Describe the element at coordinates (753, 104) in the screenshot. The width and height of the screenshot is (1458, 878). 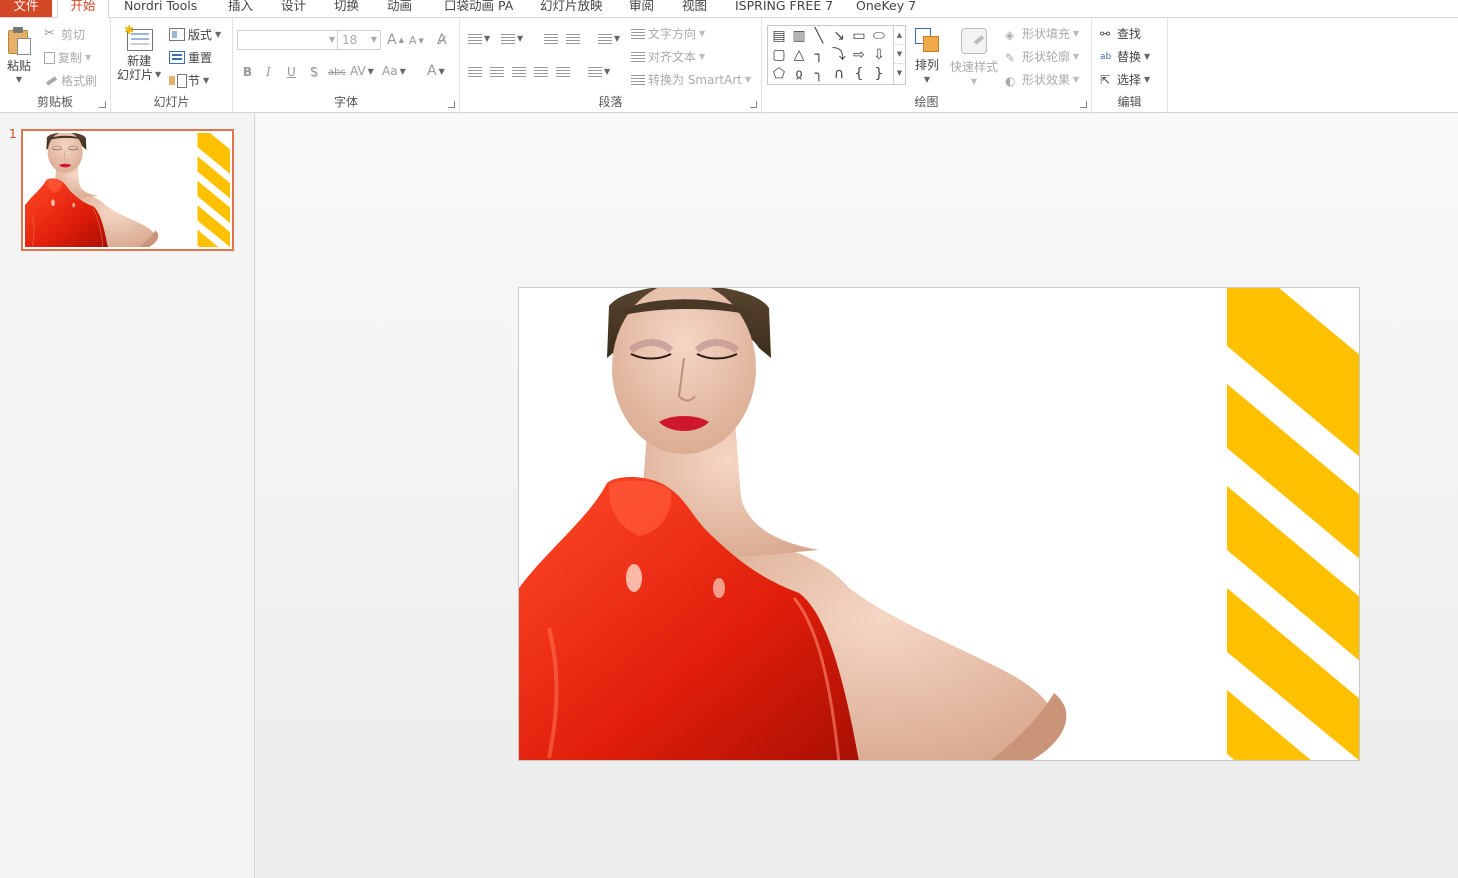
I see `paragraph-launcher-icon` at that location.